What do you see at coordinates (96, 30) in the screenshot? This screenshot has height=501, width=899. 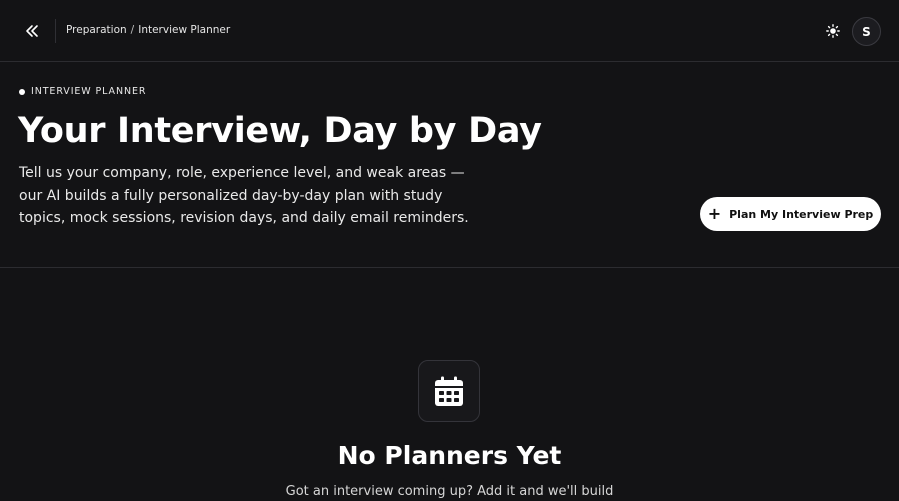 I see `breadcrumb-parent: Preparation` at bounding box center [96, 30].